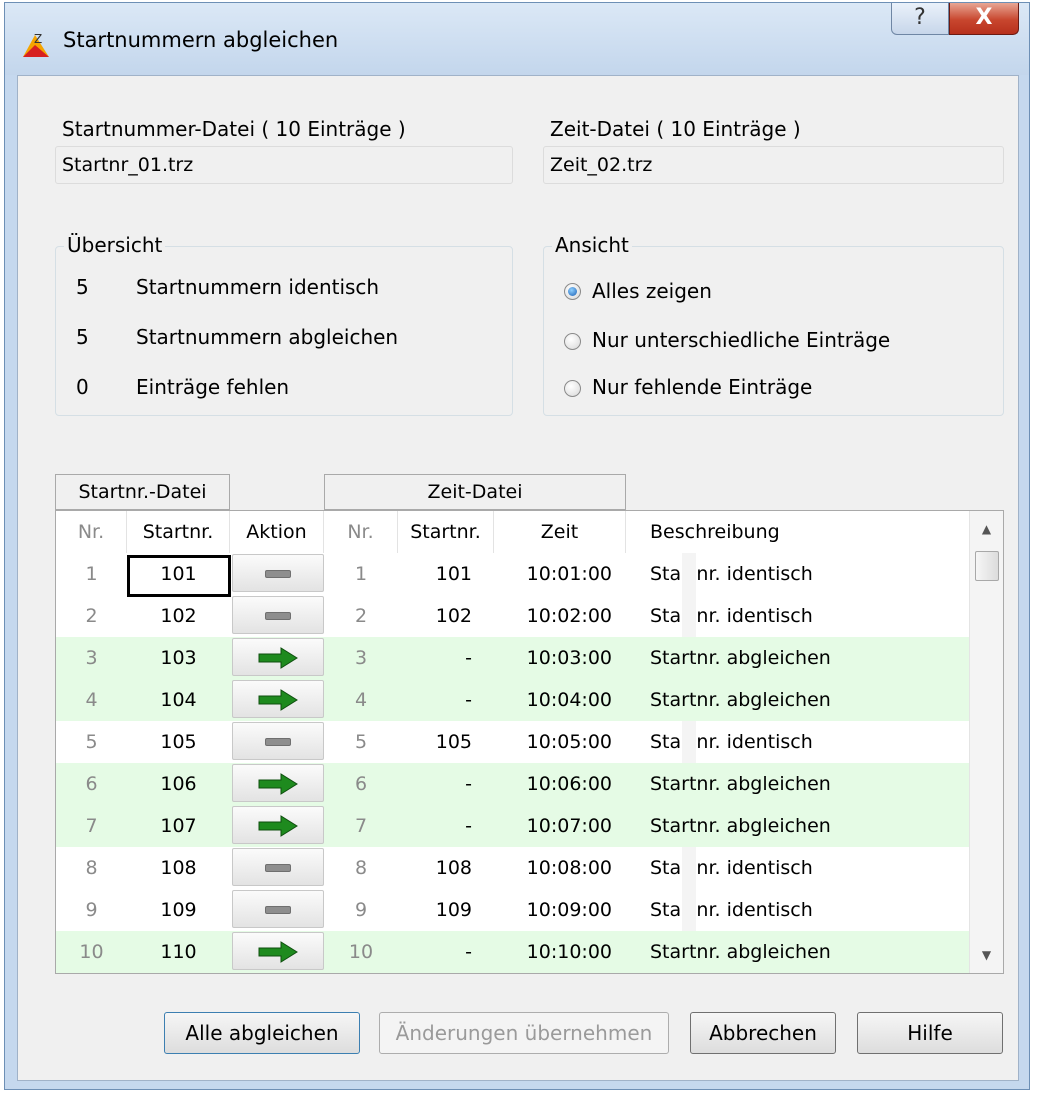  I want to click on cell-zeit: 10:02:00, so click(569, 616).